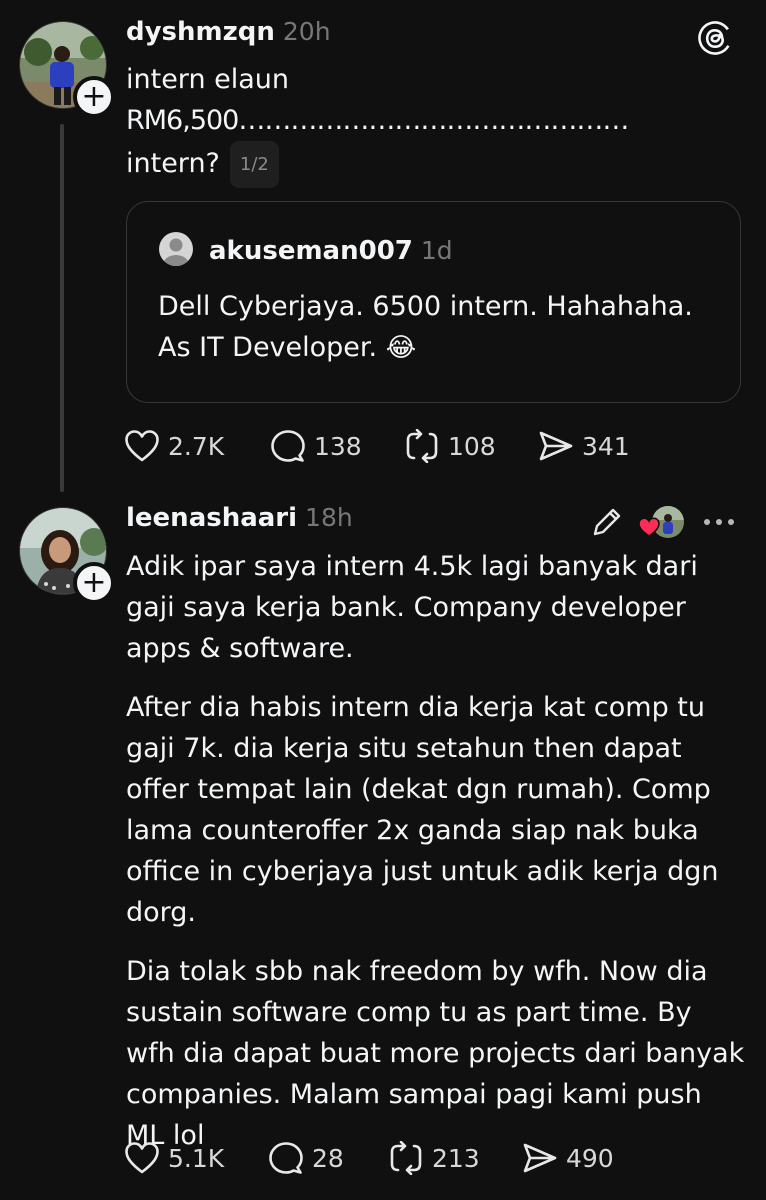  I want to click on quote-time: 1d, so click(436, 250).